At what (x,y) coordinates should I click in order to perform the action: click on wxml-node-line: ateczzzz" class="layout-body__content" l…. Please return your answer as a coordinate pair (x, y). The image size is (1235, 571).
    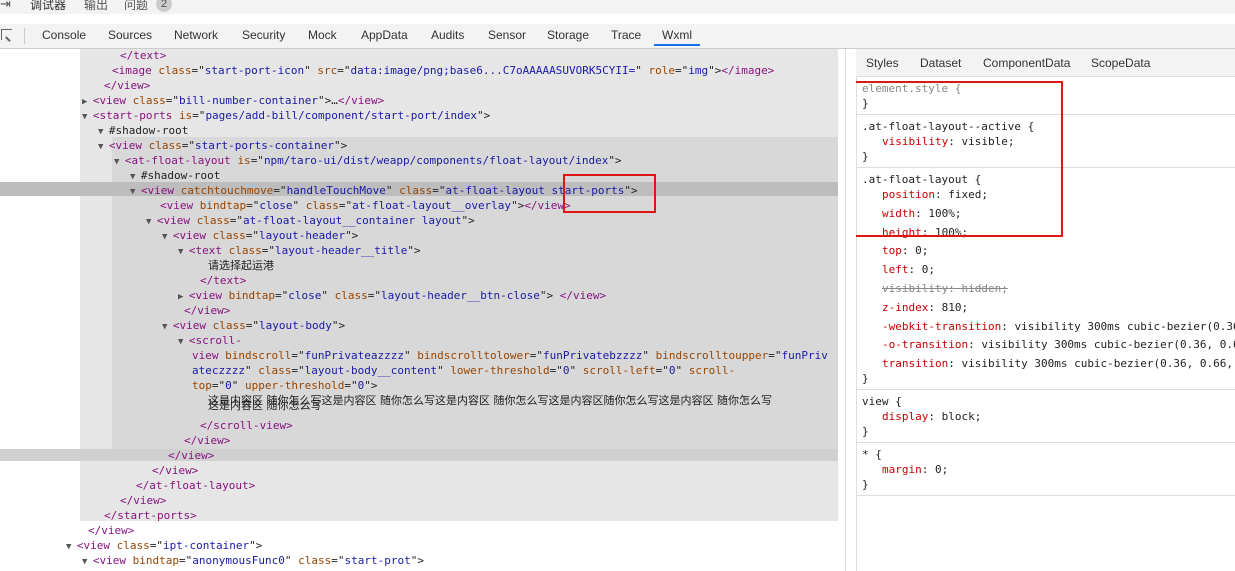
    Looking at the image, I should click on (463, 370).